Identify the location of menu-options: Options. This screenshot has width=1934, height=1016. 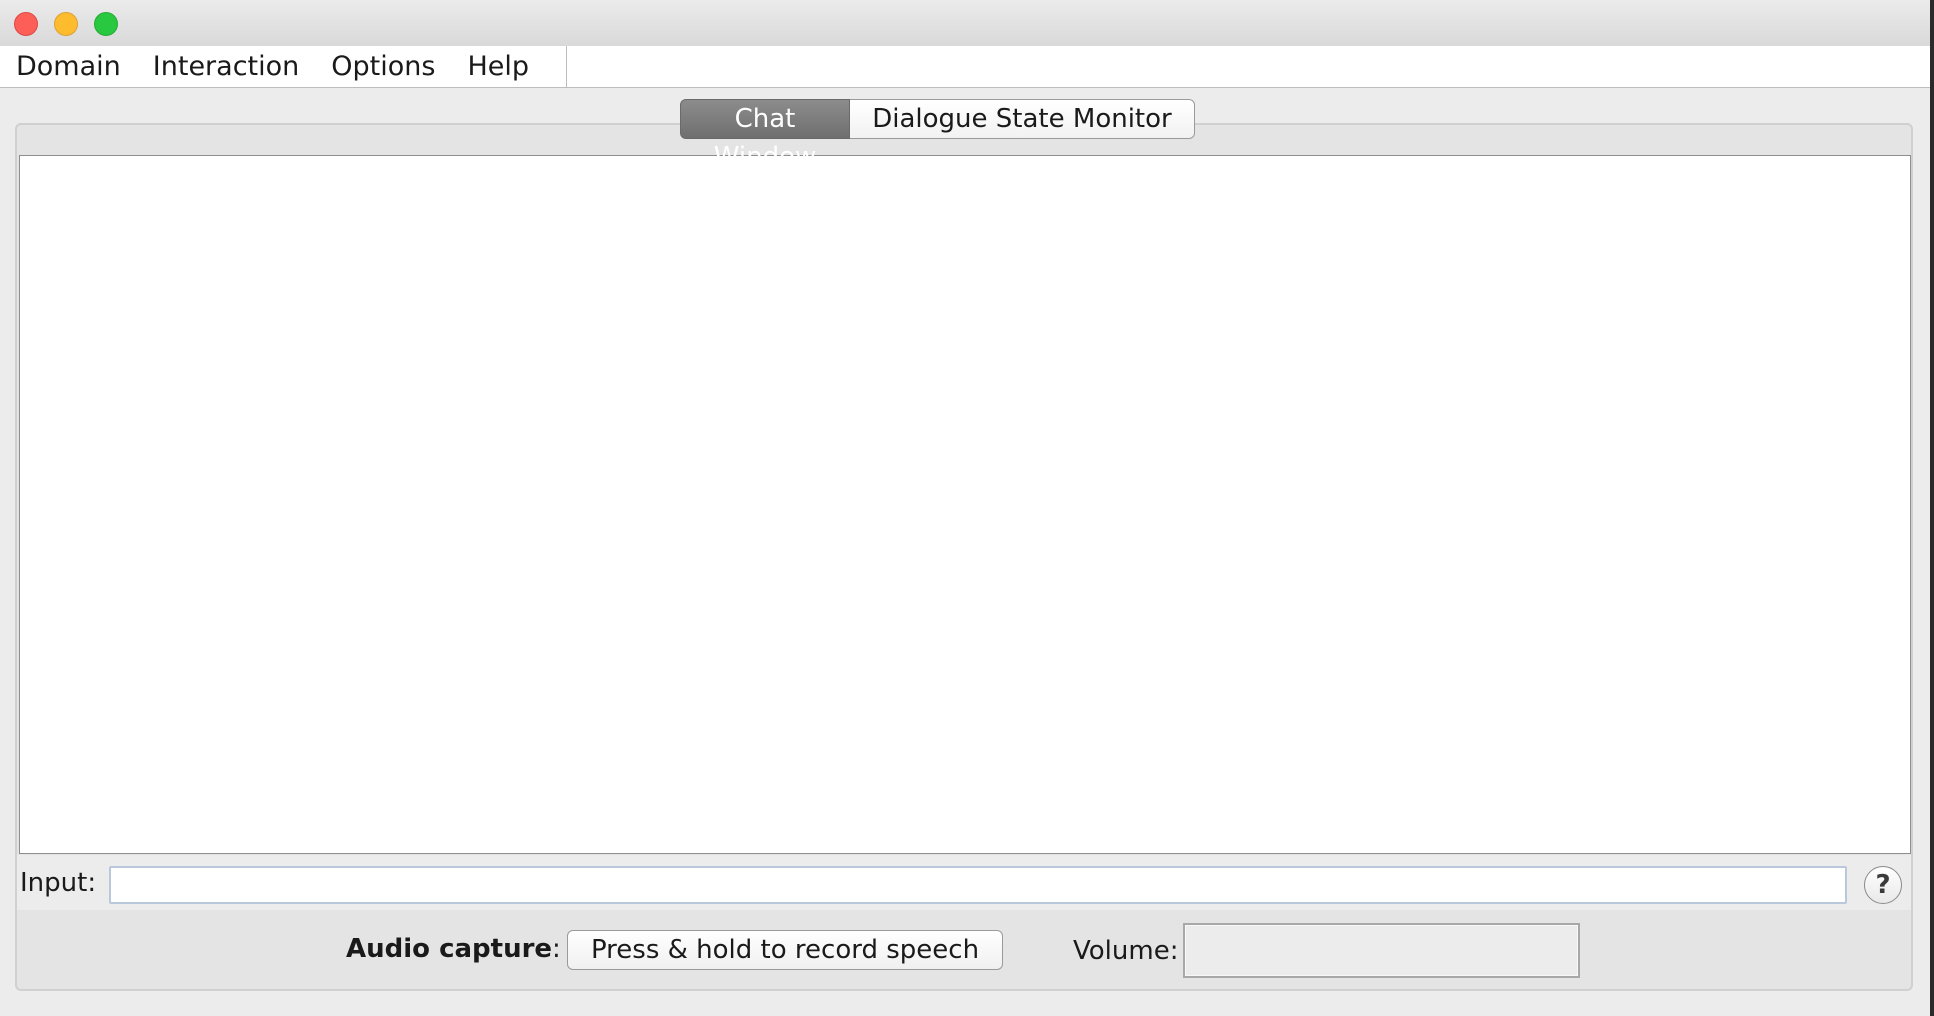
(383, 66).